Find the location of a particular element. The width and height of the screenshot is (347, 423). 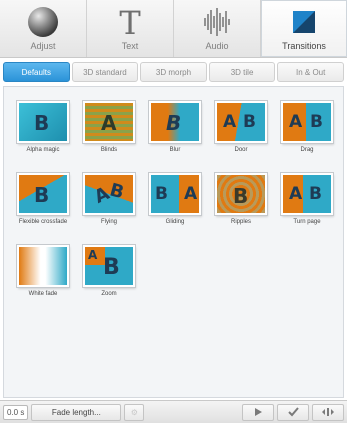

blur-thumbnail: B is located at coordinates (175, 122).